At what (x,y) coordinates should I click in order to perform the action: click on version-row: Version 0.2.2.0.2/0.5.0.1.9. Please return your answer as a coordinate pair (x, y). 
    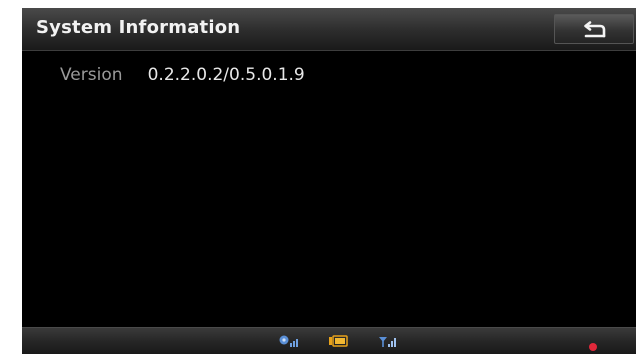
    Looking at the image, I should click on (182, 77).